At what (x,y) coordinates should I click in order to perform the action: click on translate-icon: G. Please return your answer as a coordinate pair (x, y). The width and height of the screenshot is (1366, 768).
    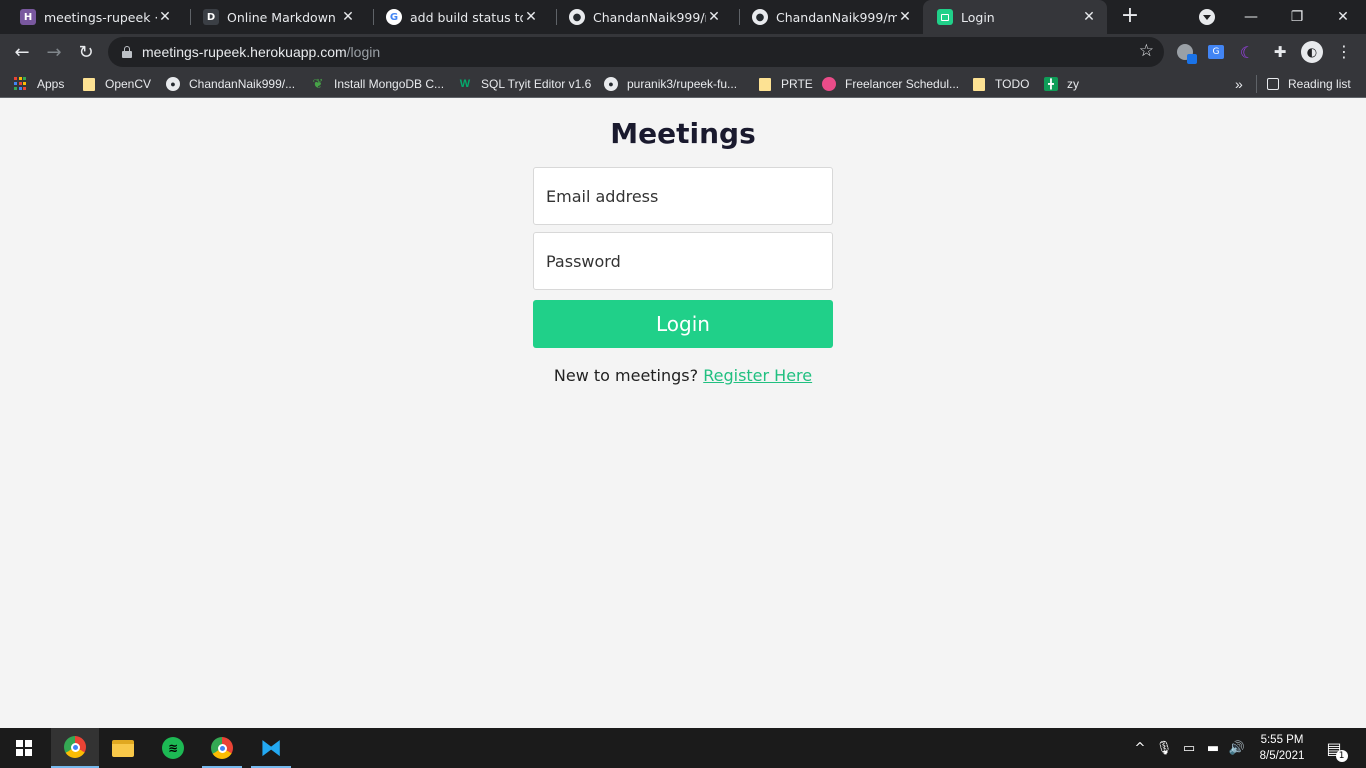
    Looking at the image, I should click on (1216, 52).